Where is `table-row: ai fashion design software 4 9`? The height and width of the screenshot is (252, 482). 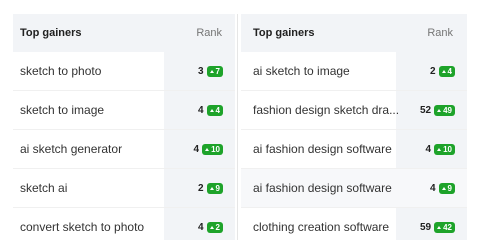
table-row: ai fashion design software 4 9 is located at coordinates (354, 188).